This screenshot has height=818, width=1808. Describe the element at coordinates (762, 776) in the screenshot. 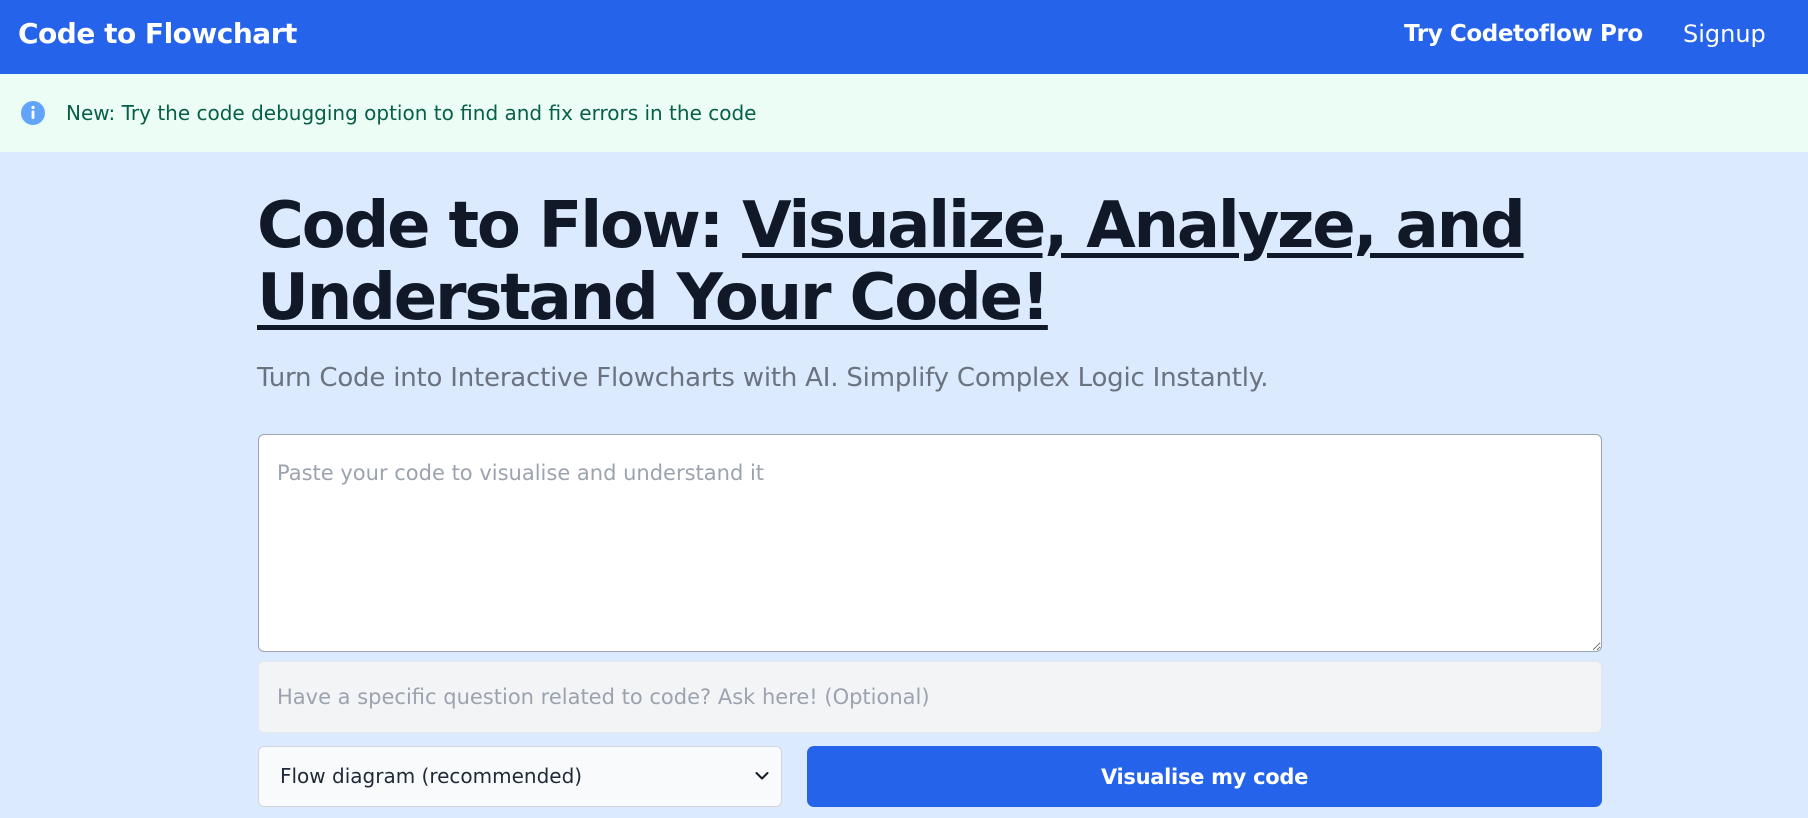

I see `chevron-down-icon` at that location.